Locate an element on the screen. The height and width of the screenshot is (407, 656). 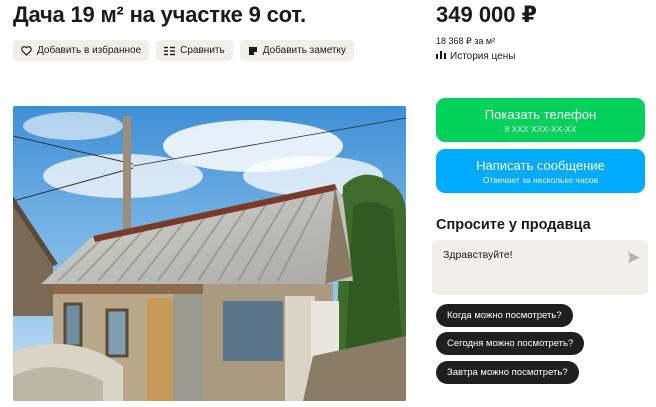
chart-icon is located at coordinates (441, 56).